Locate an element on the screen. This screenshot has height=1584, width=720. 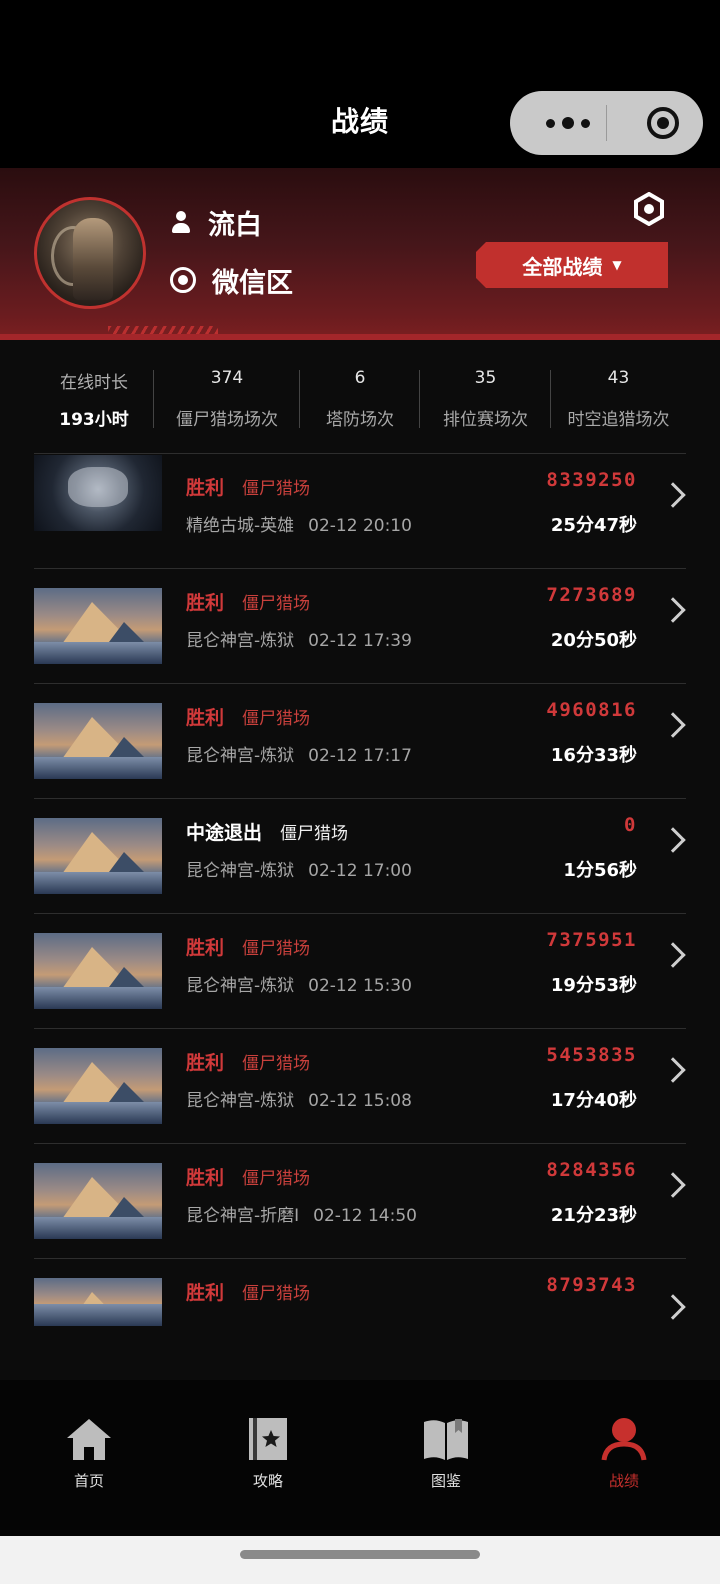
tab-records: 战绩 is located at coordinates (624, 1458).